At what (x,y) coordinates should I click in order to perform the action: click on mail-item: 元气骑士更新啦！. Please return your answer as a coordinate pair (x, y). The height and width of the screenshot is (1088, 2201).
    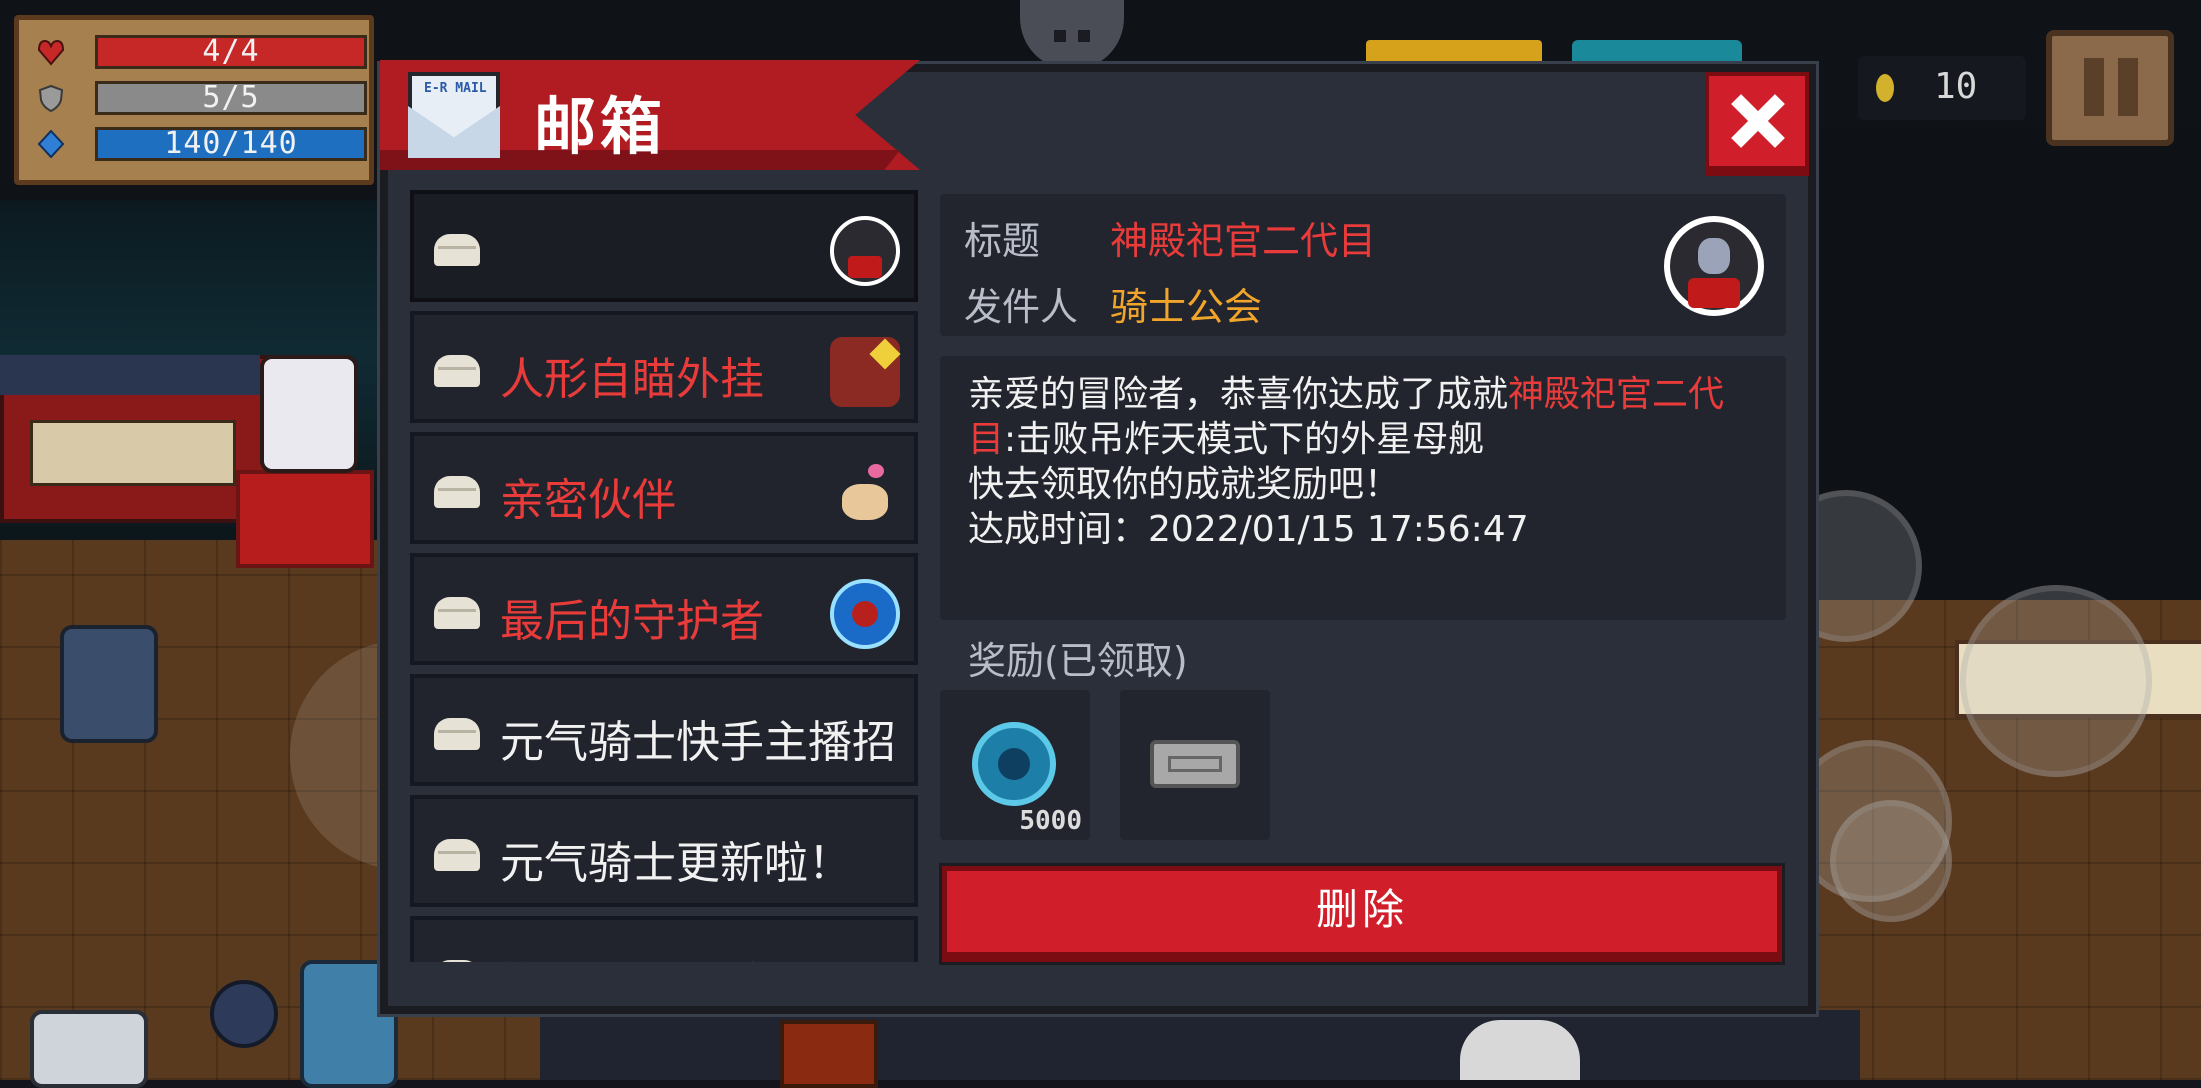
    Looking at the image, I should click on (664, 851).